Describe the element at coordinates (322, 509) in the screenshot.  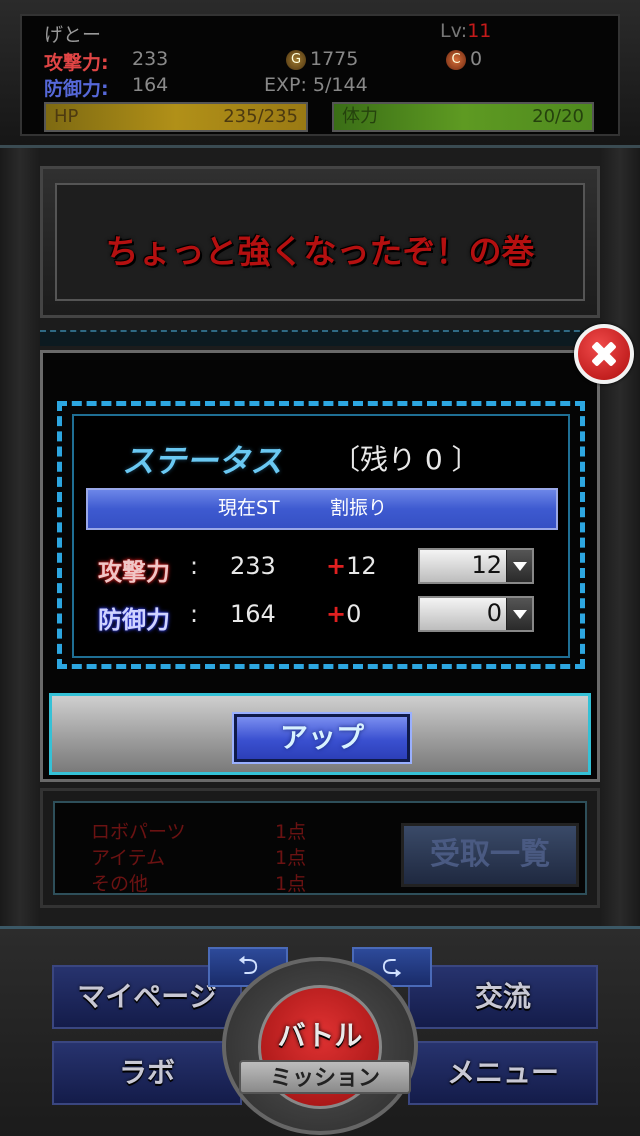
I see `stat-header-bar: 現在ST 割振り` at that location.